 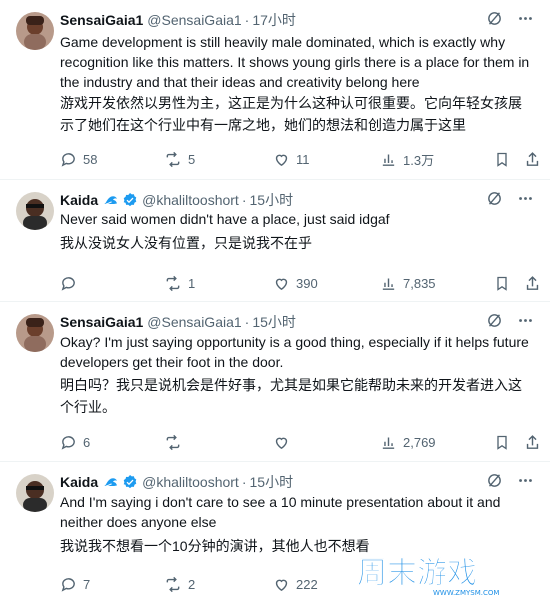 I want to click on reply-count: 7, so click(x=87, y=584).